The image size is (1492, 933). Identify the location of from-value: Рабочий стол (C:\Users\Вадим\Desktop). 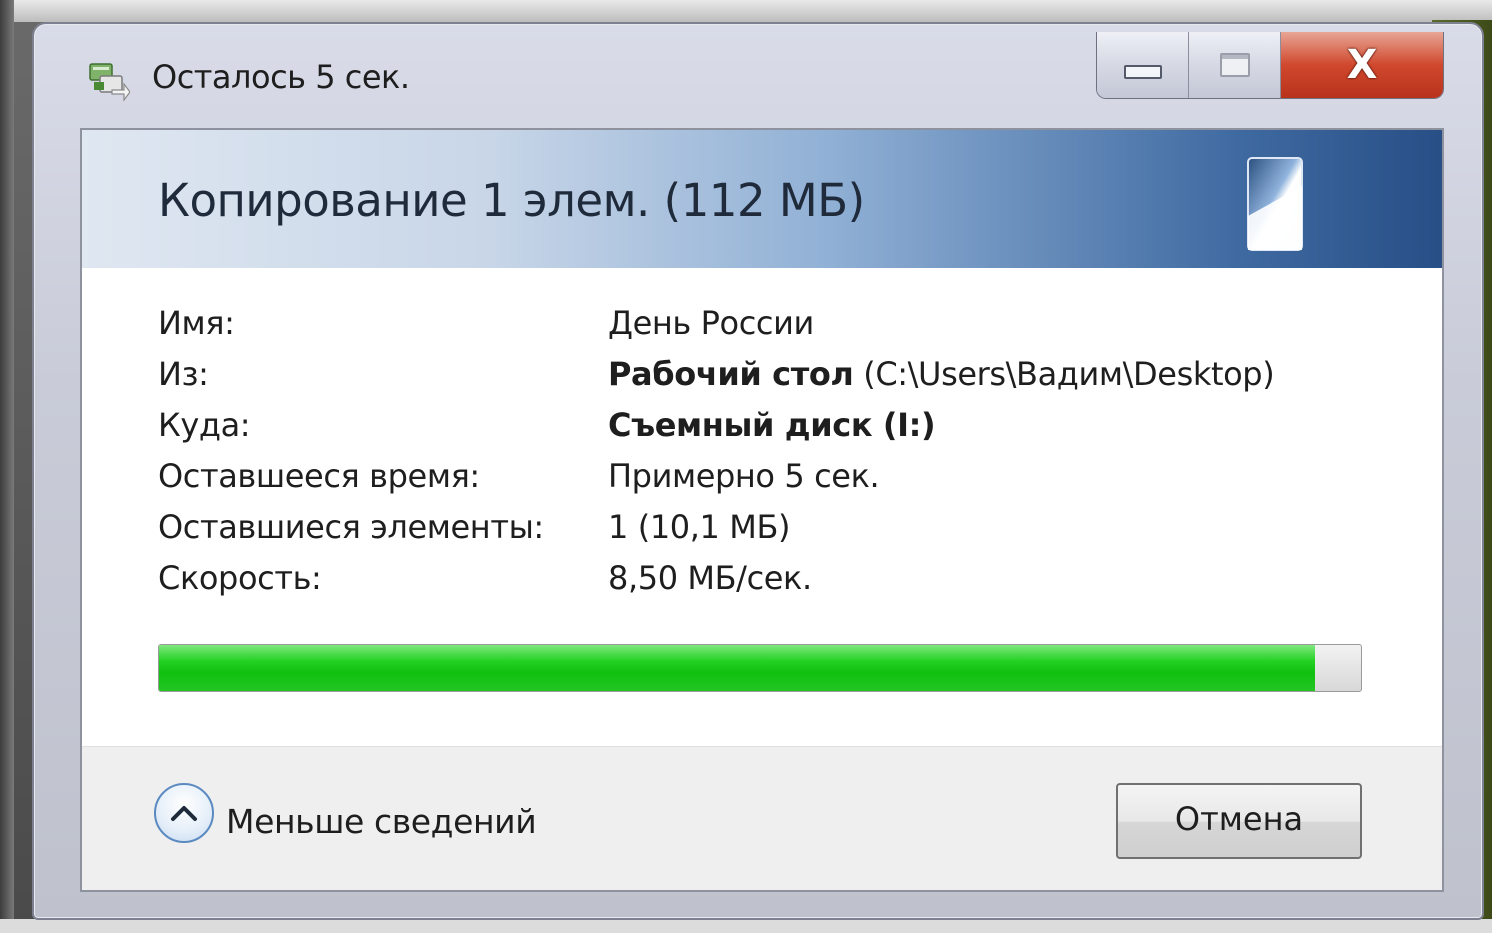
(941, 374).